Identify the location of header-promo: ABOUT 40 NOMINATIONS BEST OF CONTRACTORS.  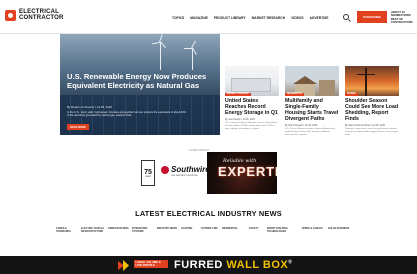
(404, 17).